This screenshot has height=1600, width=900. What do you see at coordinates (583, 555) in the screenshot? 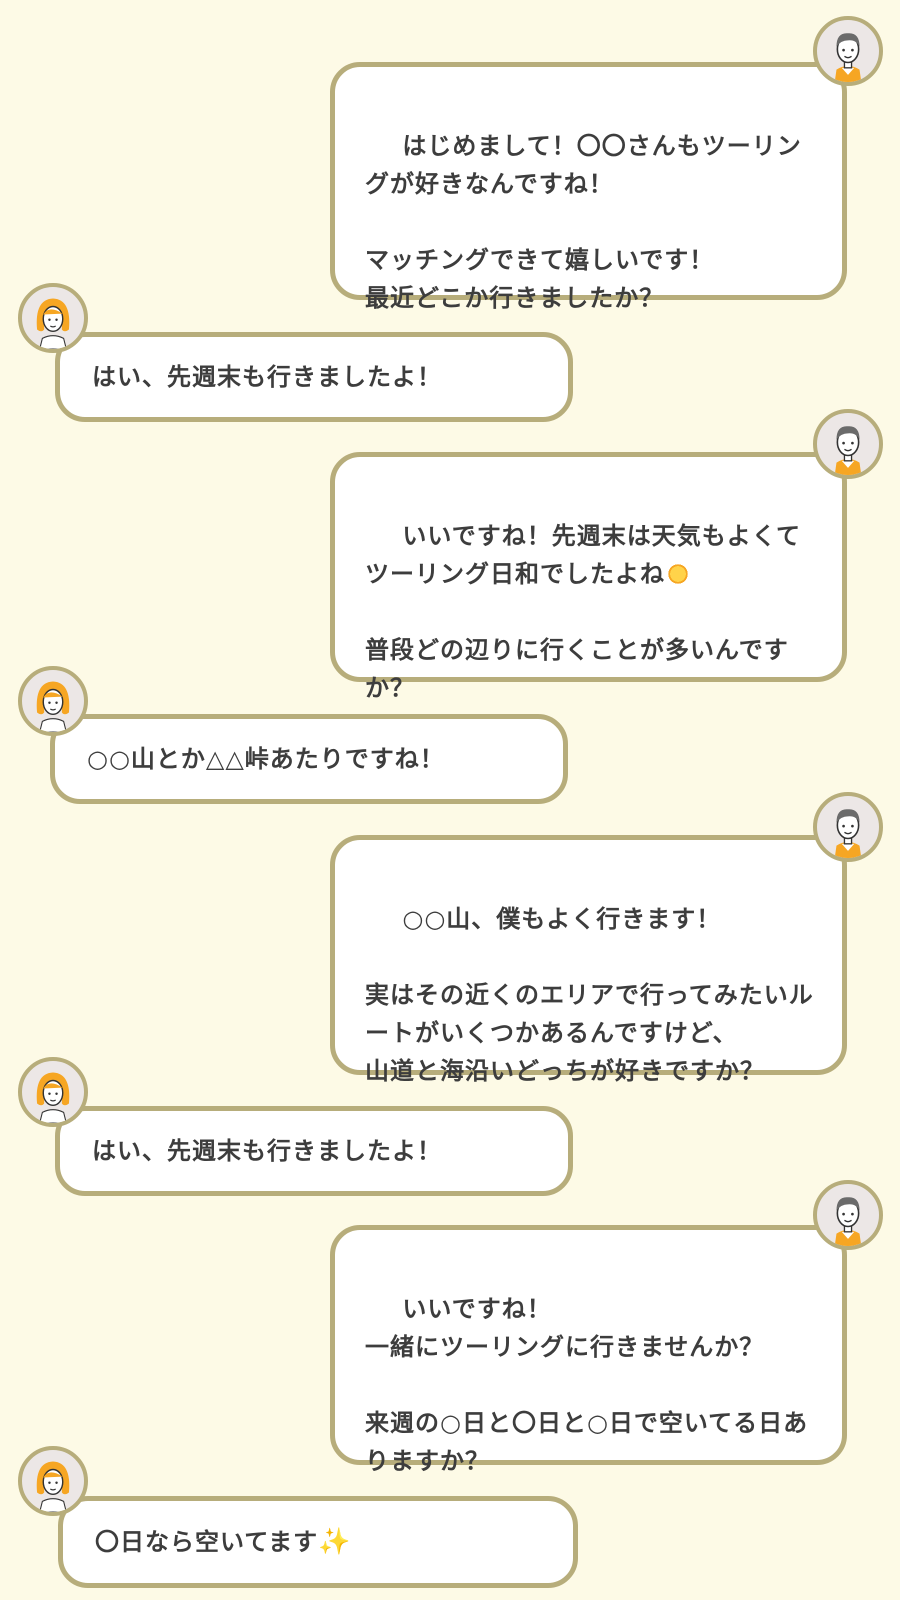
I see `message-text: いいですね！先週末は天気もよくてツーリング日和でしたよね` at bounding box center [583, 555].